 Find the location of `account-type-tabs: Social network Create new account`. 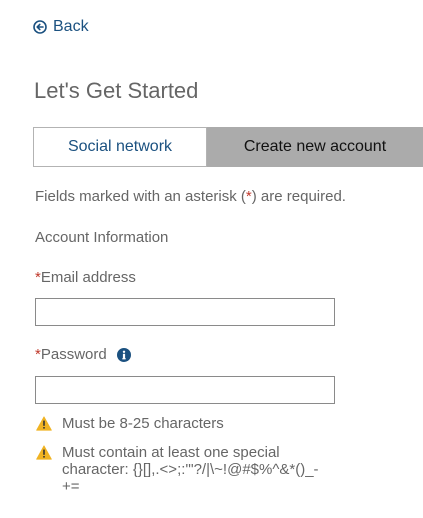

account-type-tabs: Social network Create new account is located at coordinates (228, 147).